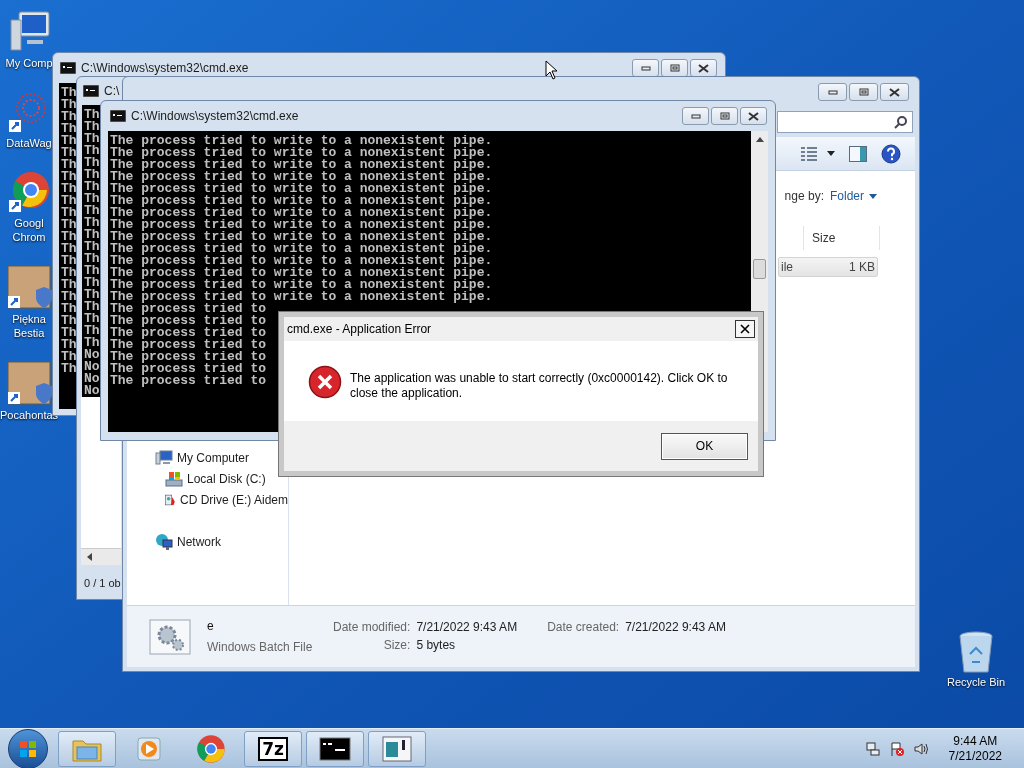 Image resolution: width=1024 pixels, height=768 pixels. What do you see at coordinates (975, 741) in the screenshot?
I see `clock-time: 9:44 AM` at bounding box center [975, 741].